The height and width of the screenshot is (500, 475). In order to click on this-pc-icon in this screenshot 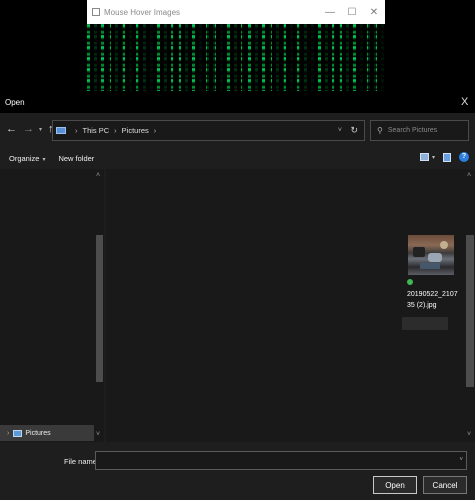, I will do `click(61, 130)`.